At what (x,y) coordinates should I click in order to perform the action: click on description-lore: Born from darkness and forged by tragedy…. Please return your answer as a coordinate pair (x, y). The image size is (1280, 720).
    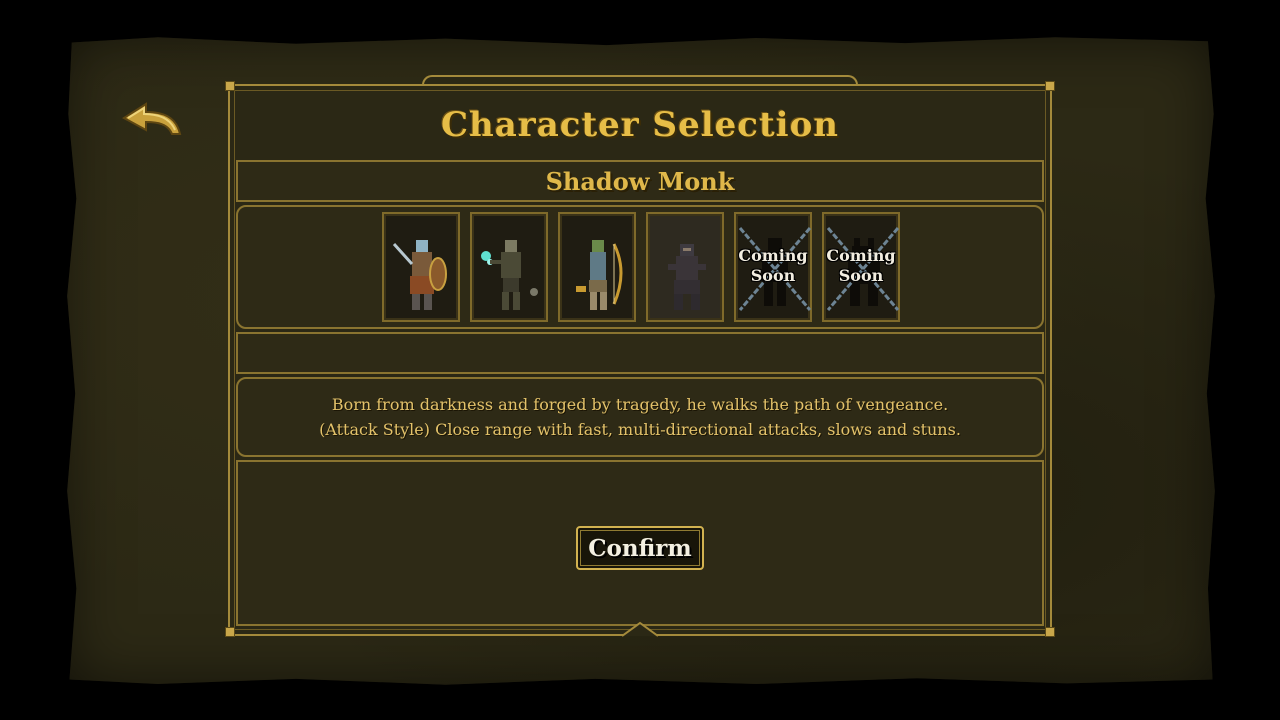
    Looking at the image, I should click on (640, 404).